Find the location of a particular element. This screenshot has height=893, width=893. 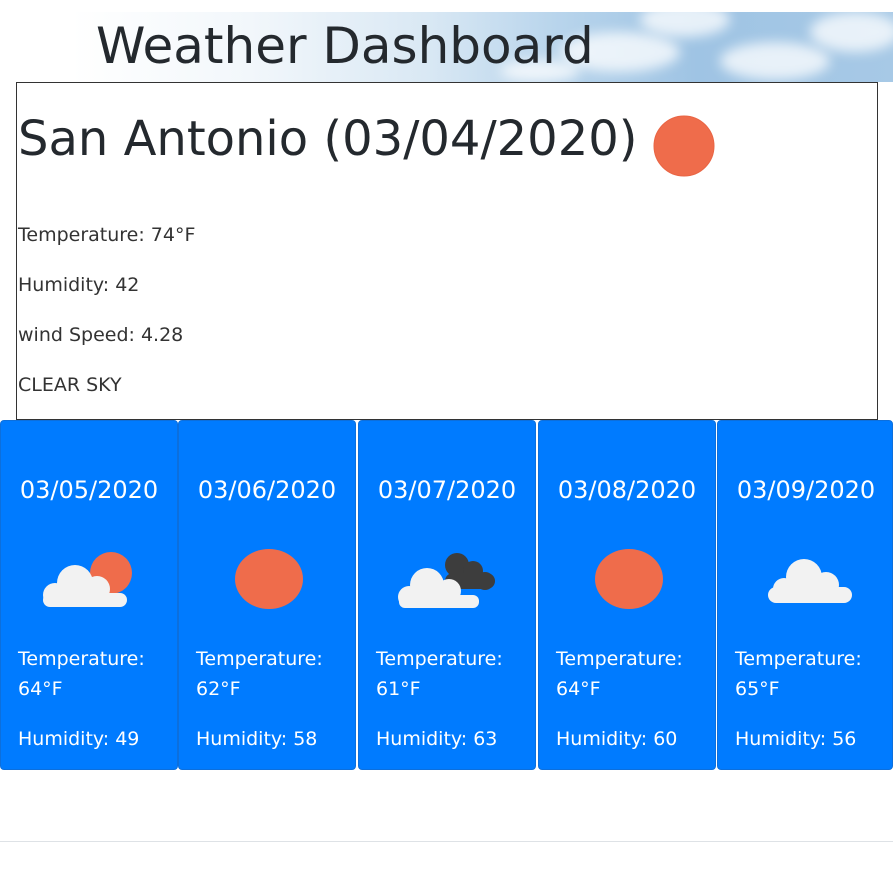

forecast-humidity: Humidity: 49 is located at coordinates (79, 739).